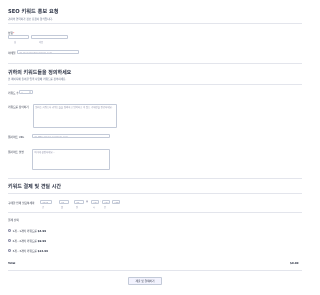 This screenshot has height=295, width=320. I want to click on website-description-label: 웹사이트 설명, so click(16, 152).